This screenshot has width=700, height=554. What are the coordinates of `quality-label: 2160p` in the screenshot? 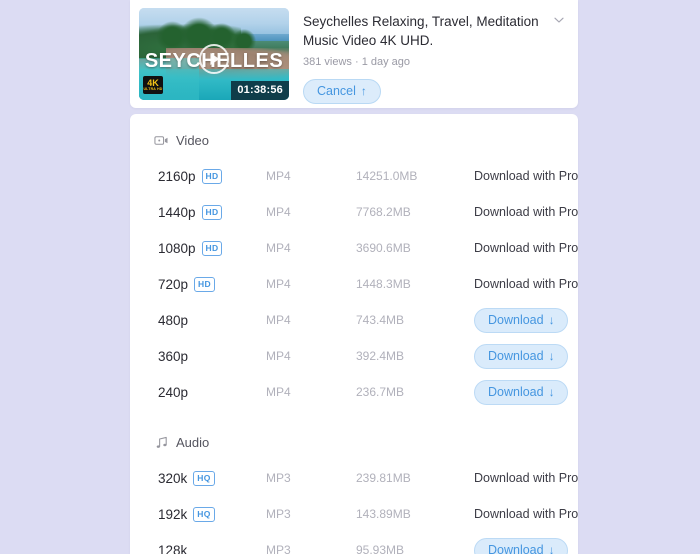 It's located at (177, 176).